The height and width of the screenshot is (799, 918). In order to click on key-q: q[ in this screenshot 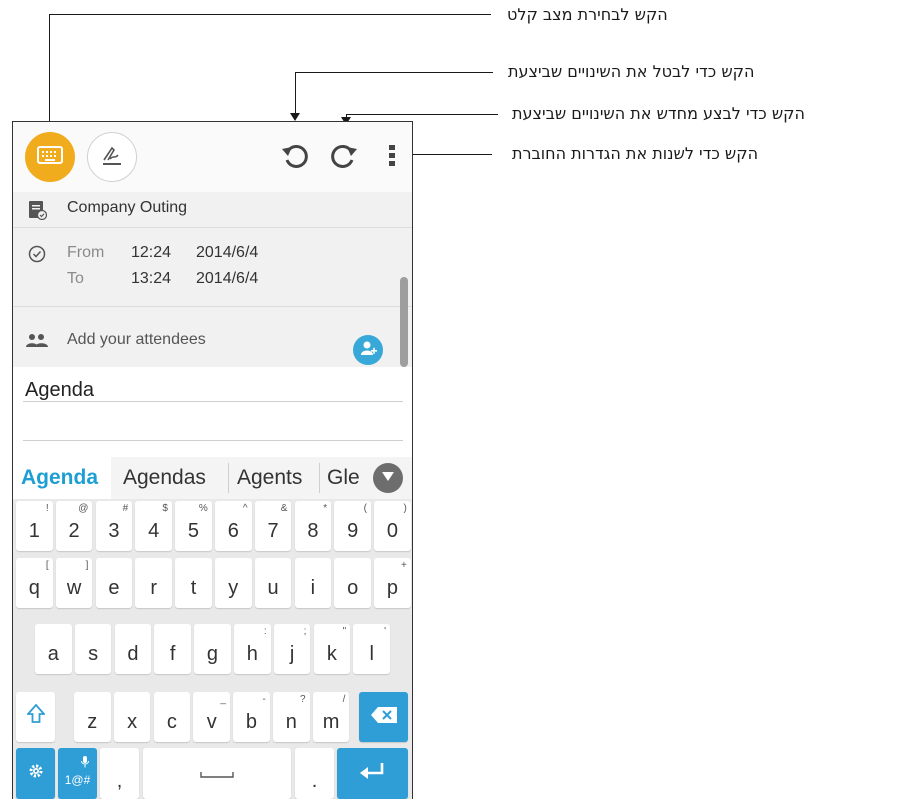, I will do `click(34, 583)`.